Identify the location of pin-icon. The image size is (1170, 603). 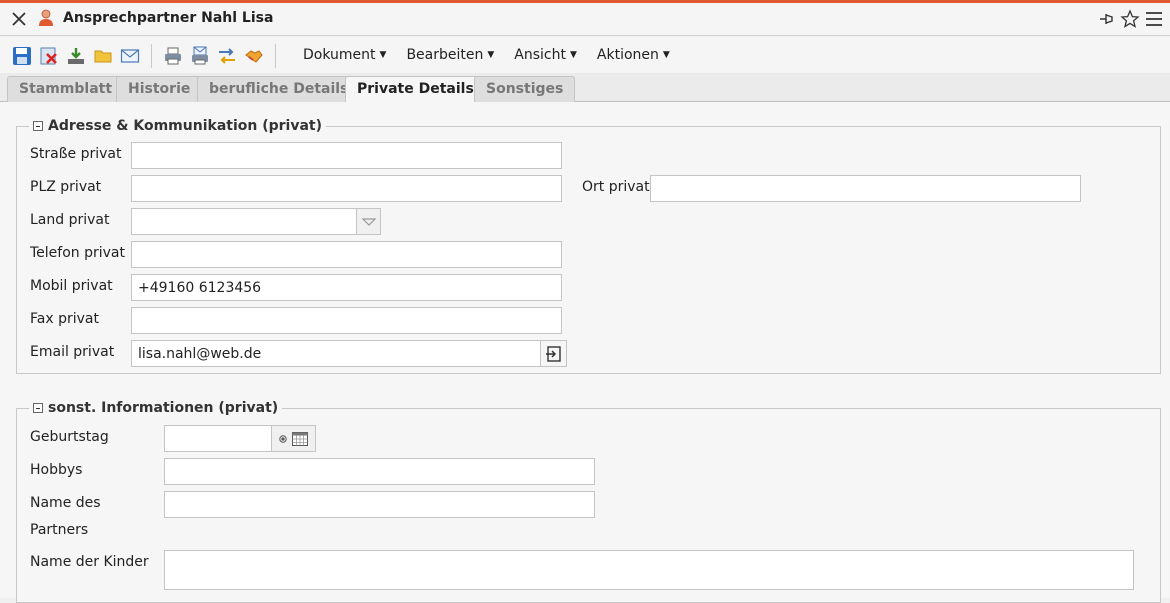
(1106, 19).